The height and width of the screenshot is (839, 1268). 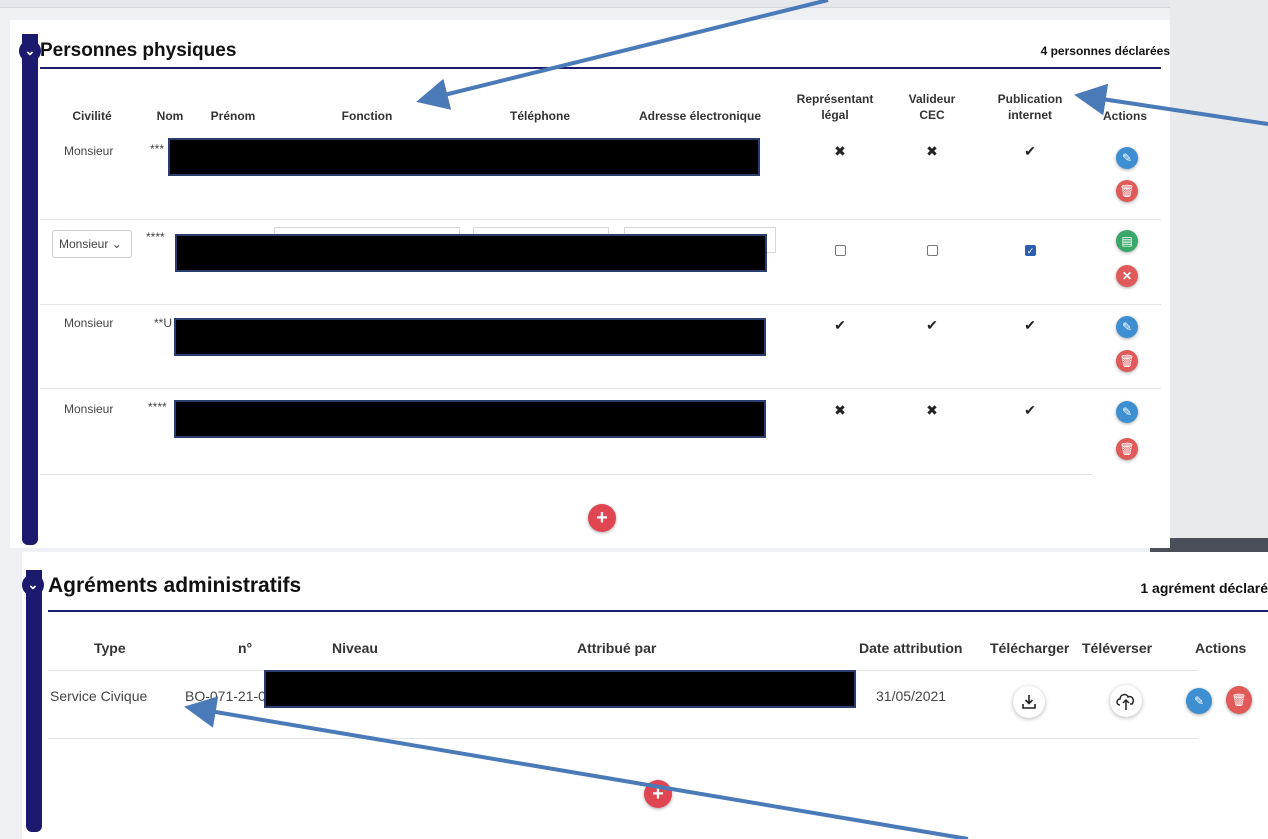 I want to click on row3-nom: **U, so click(x=163, y=323).